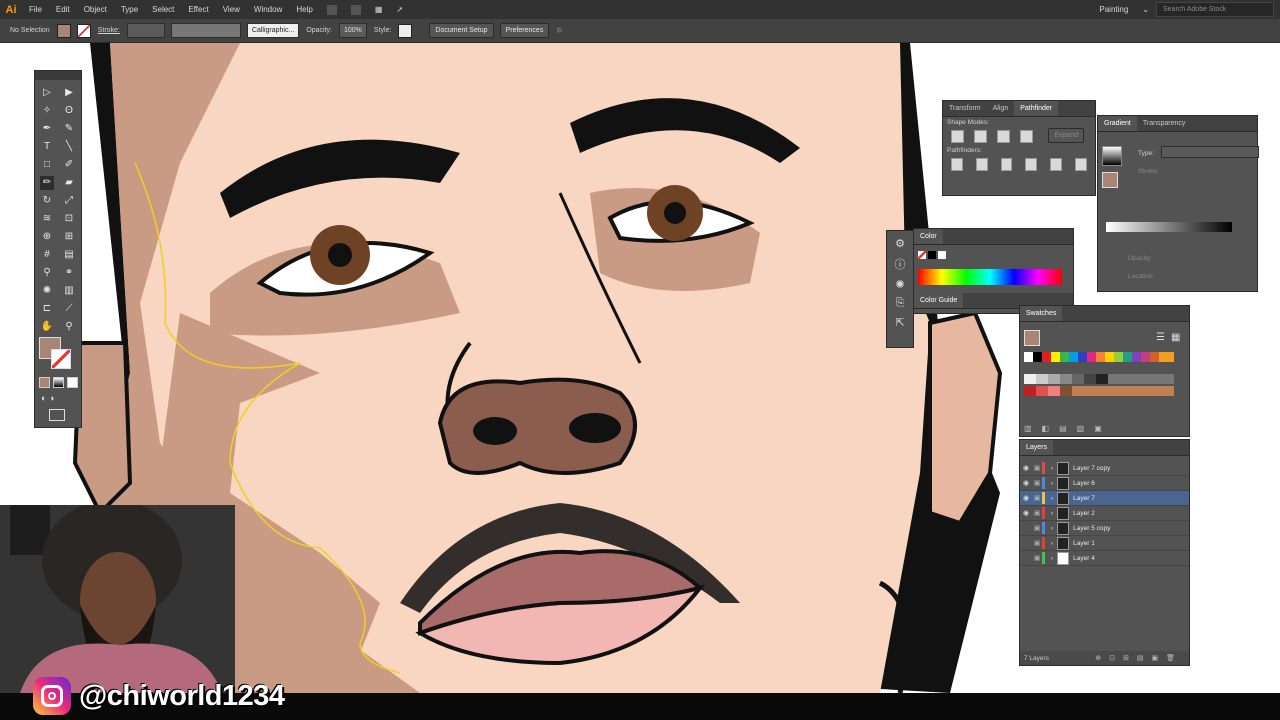 The image size is (1280, 720). Describe the element at coordinates (1056, 164) in the screenshot. I see `outline-icon` at that location.